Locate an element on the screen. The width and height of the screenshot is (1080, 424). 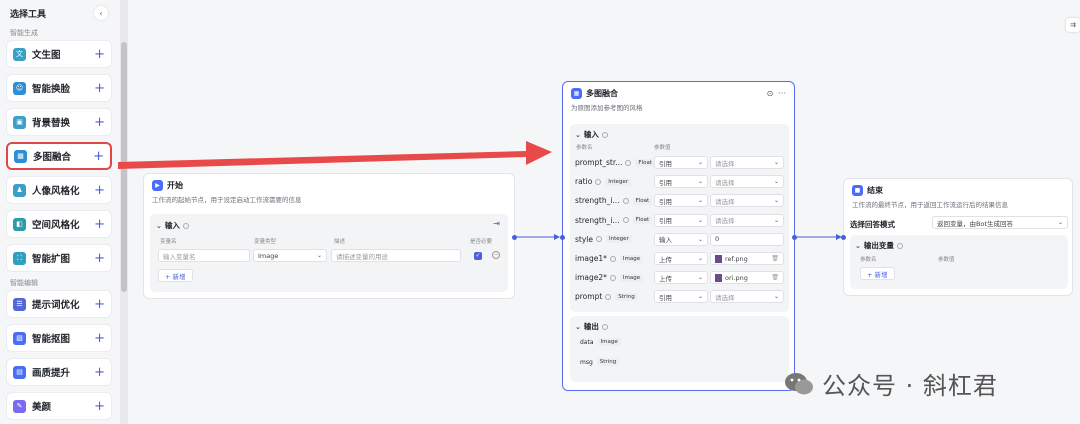
watermark: 公众号 · 斜杠君 is located at coordinates (891, 383).